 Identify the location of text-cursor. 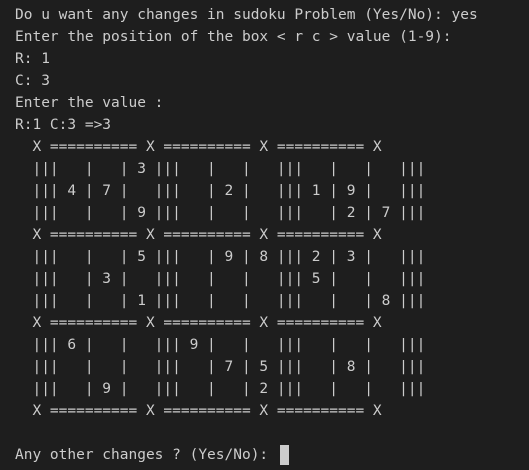
(284, 455).